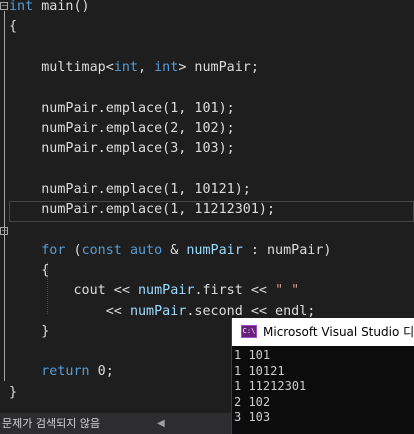  What do you see at coordinates (252, 417) in the screenshot?
I see `console-line: 3 103` at bounding box center [252, 417].